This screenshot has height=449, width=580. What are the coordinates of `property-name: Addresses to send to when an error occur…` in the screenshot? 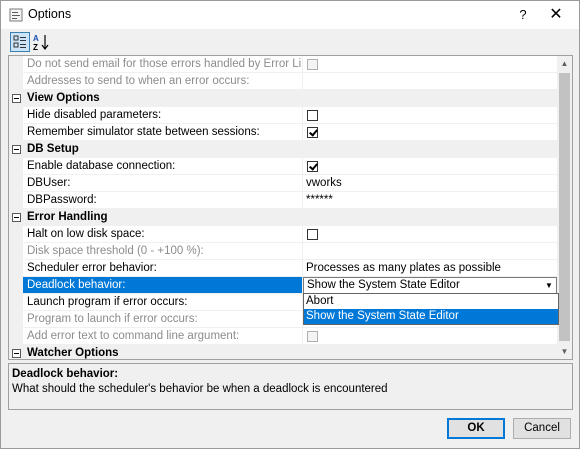 It's located at (163, 81).